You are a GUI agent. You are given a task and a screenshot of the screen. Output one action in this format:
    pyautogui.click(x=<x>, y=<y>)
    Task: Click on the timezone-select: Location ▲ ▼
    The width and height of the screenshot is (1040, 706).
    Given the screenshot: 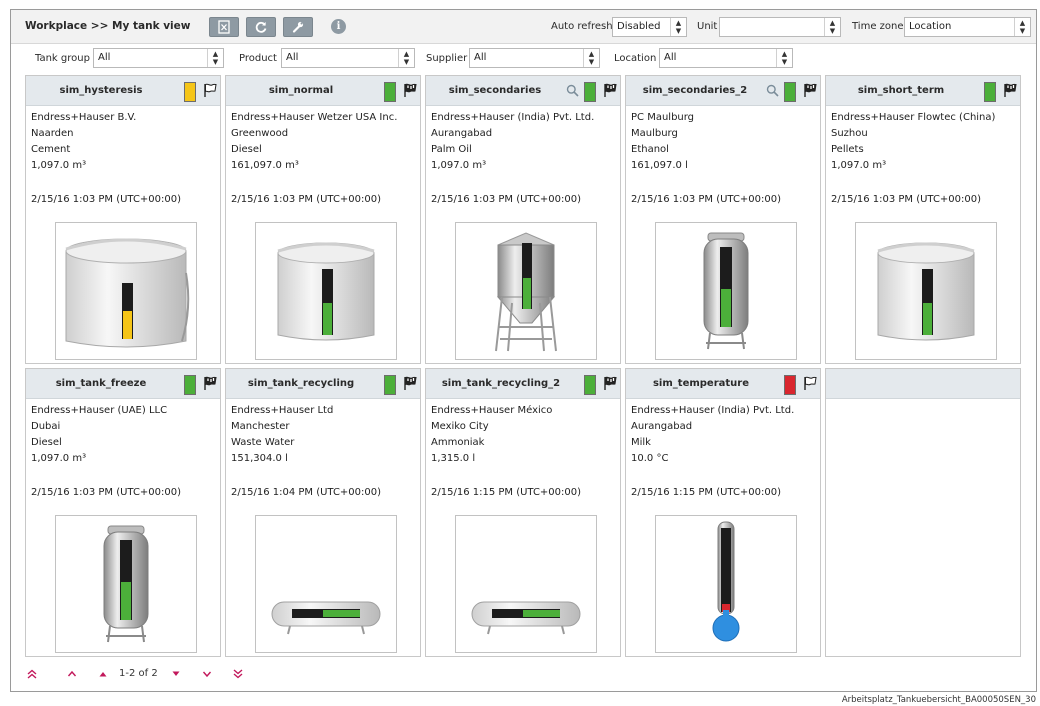 What is the action you would take?
    pyautogui.click(x=967, y=27)
    